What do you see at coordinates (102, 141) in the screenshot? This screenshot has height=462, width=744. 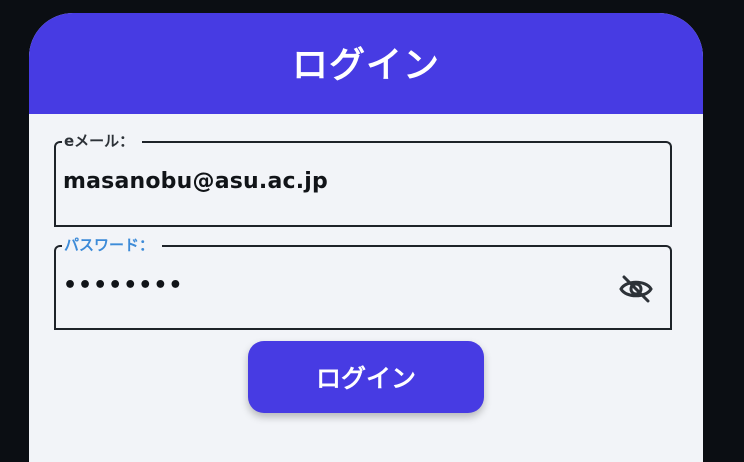 I see `email-label: eメール：` at bounding box center [102, 141].